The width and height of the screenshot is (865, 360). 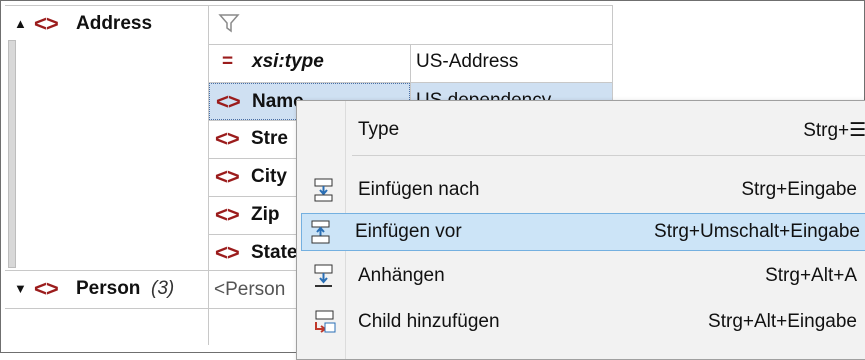 What do you see at coordinates (608, 155) in the screenshot?
I see `menu-separator` at bounding box center [608, 155].